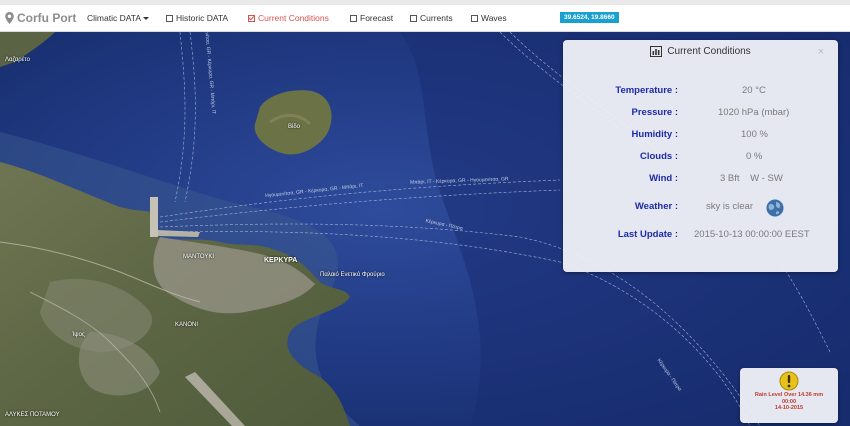  What do you see at coordinates (709, 51) in the screenshot?
I see `panel-title: Current Conditions` at bounding box center [709, 51].